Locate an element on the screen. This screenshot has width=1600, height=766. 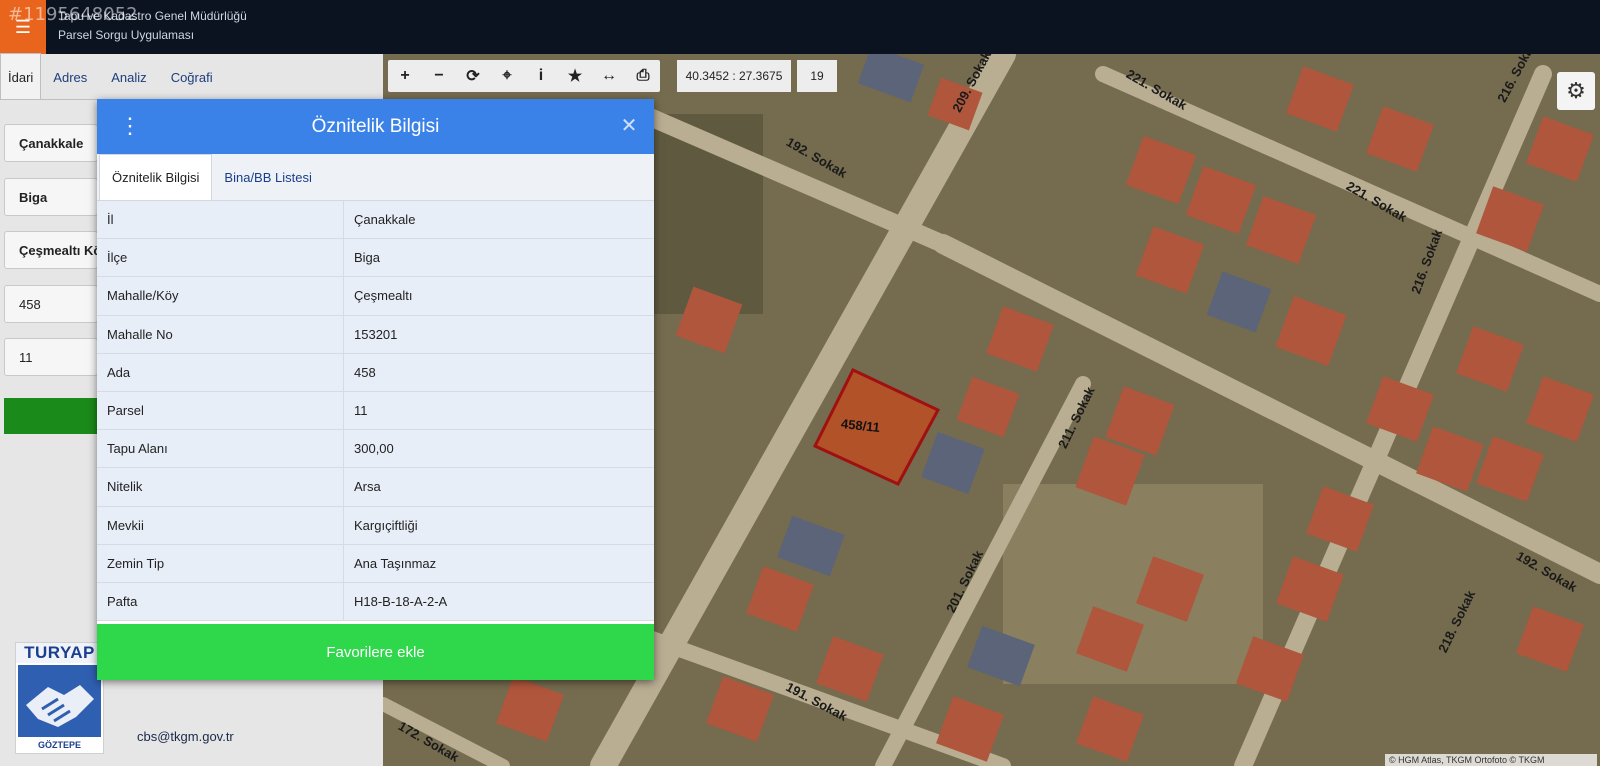
minus-icon: − is located at coordinates (439, 75).